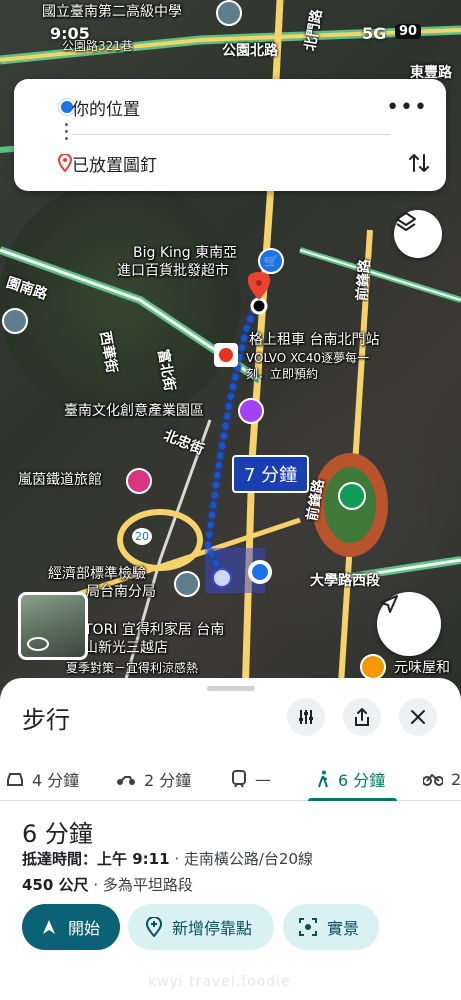 This screenshot has height=1000, width=461. What do you see at coordinates (409, 624) in the screenshot?
I see `recenter-button` at bounding box center [409, 624].